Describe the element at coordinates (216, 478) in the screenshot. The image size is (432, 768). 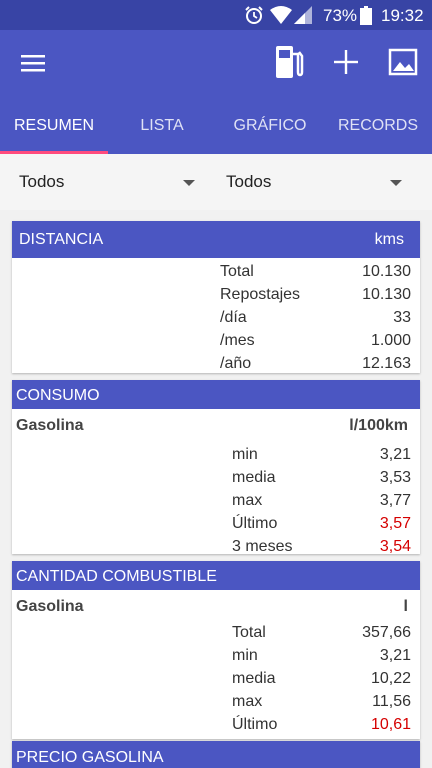
I see `stat-row: media 3,53` at that location.